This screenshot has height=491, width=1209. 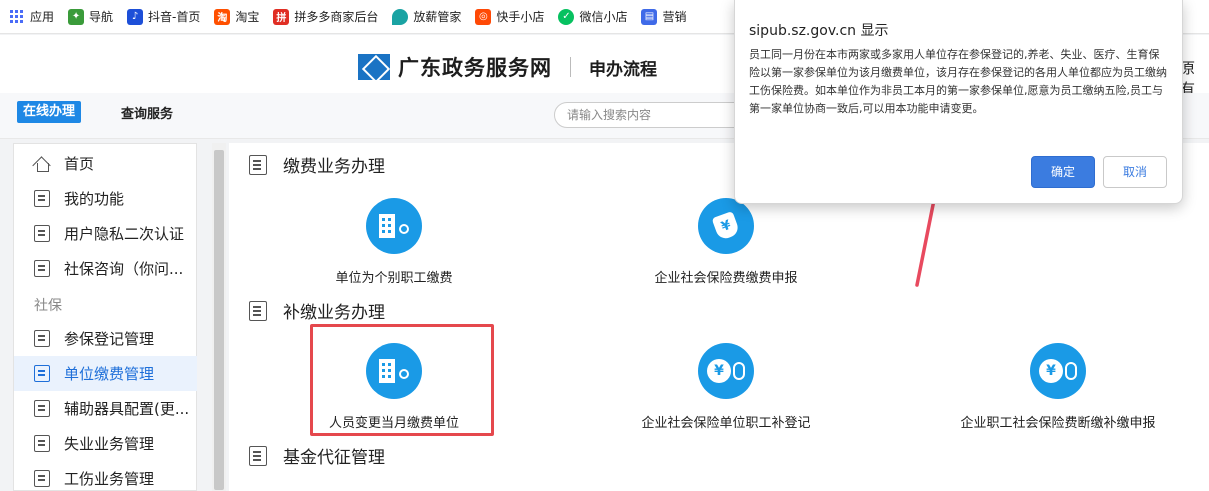 What do you see at coordinates (623, 69) in the screenshot?
I see `page-subtitle: 申办流程` at bounding box center [623, 69].